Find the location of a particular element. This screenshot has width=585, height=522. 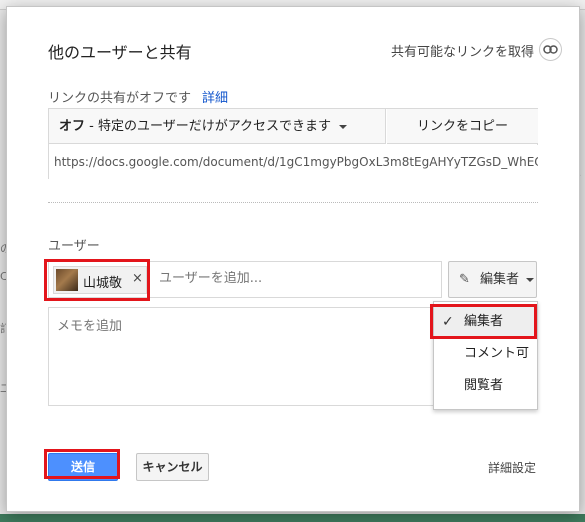

pencil-icon: ✎ is located at coordinates (464, 279).